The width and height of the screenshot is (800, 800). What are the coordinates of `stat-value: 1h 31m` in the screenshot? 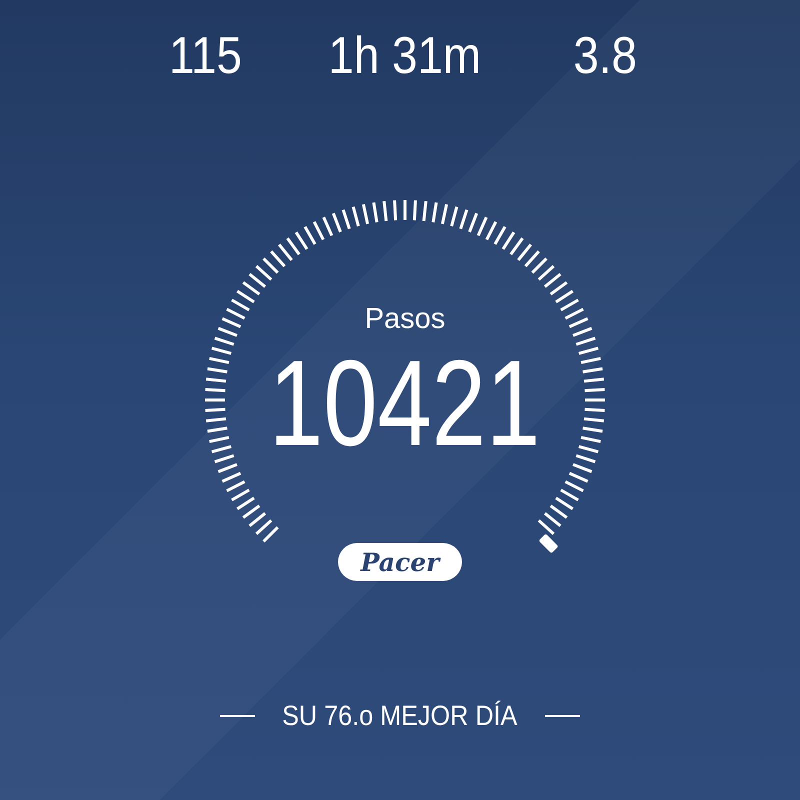 It's located at (405, 56).